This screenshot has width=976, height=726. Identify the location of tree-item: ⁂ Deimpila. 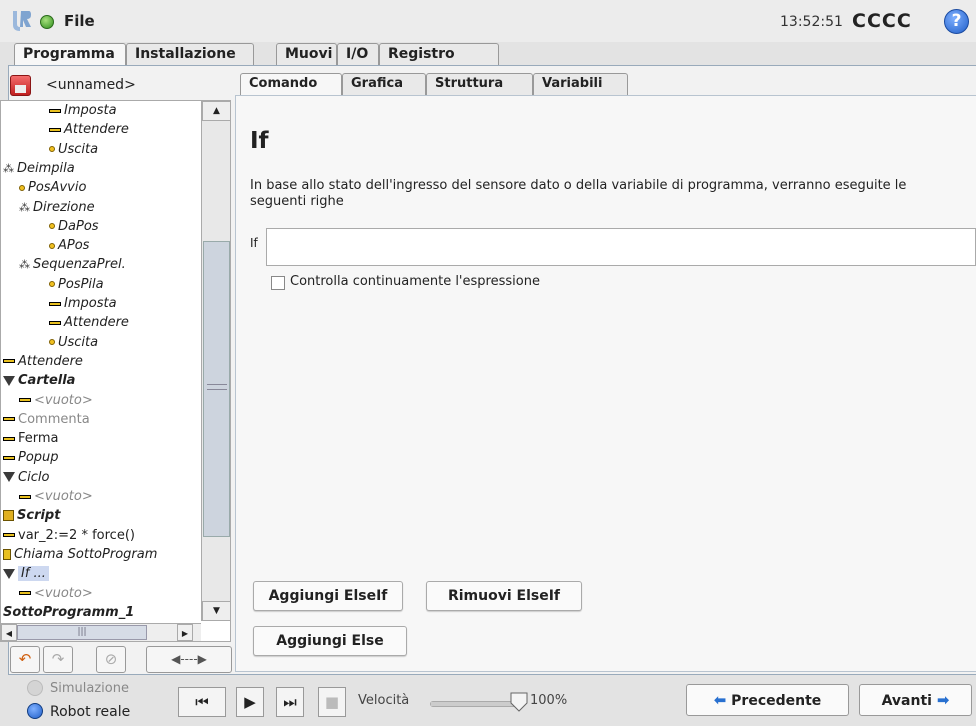
(39, 168).